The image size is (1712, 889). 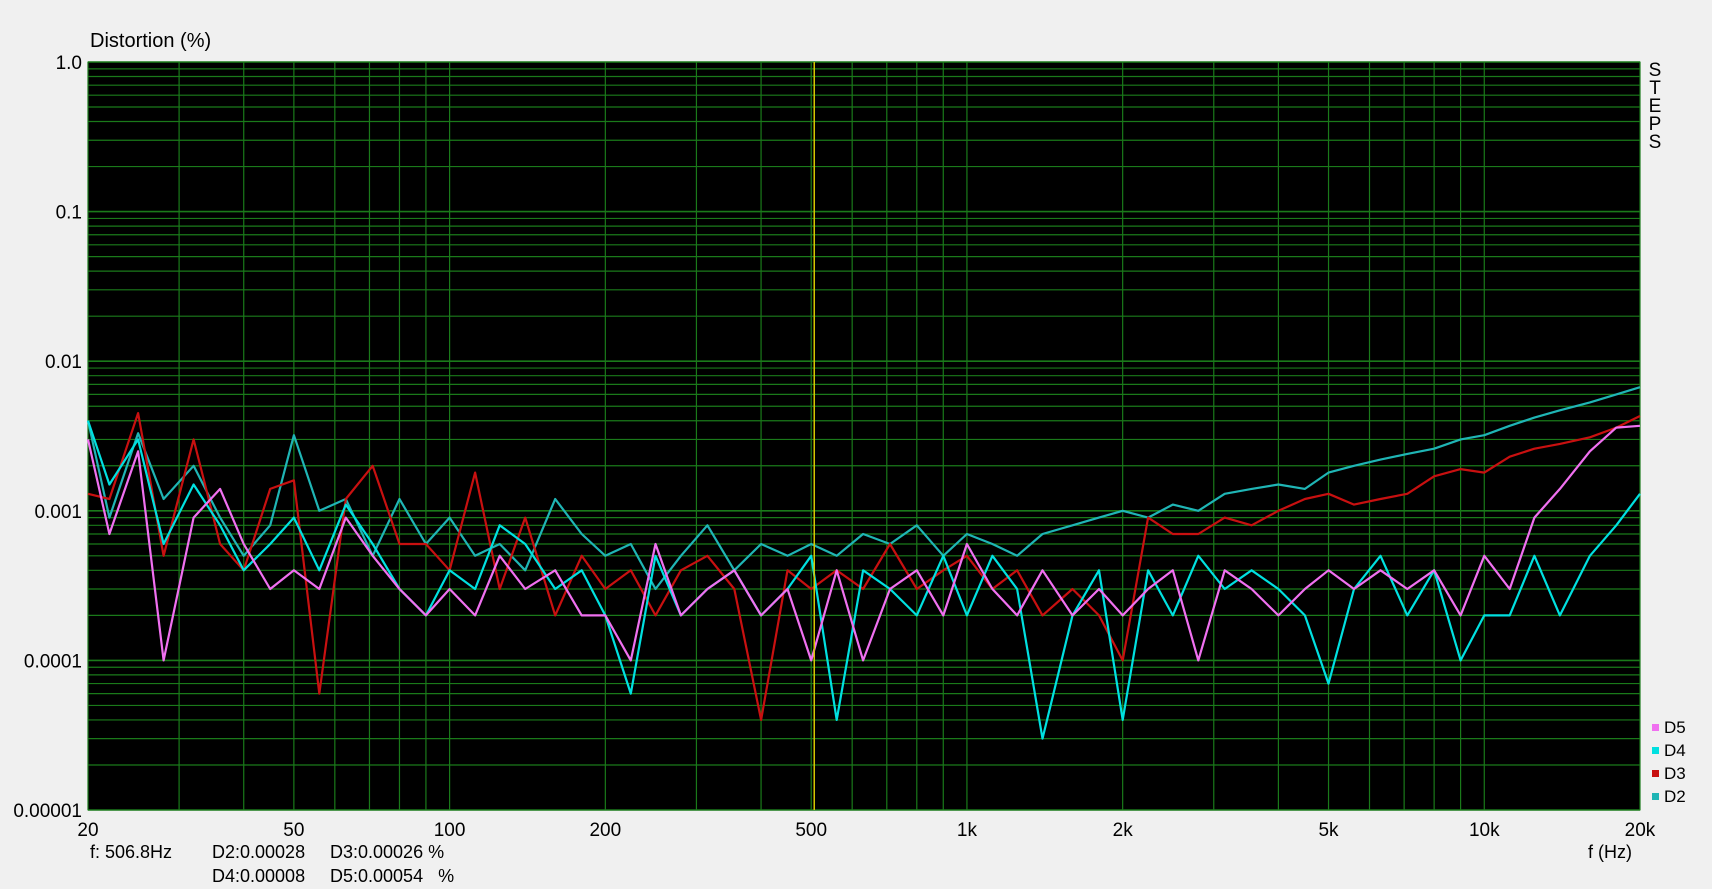 I want to click on y-tick-label: 0.0001, so click(x=53, y=661).